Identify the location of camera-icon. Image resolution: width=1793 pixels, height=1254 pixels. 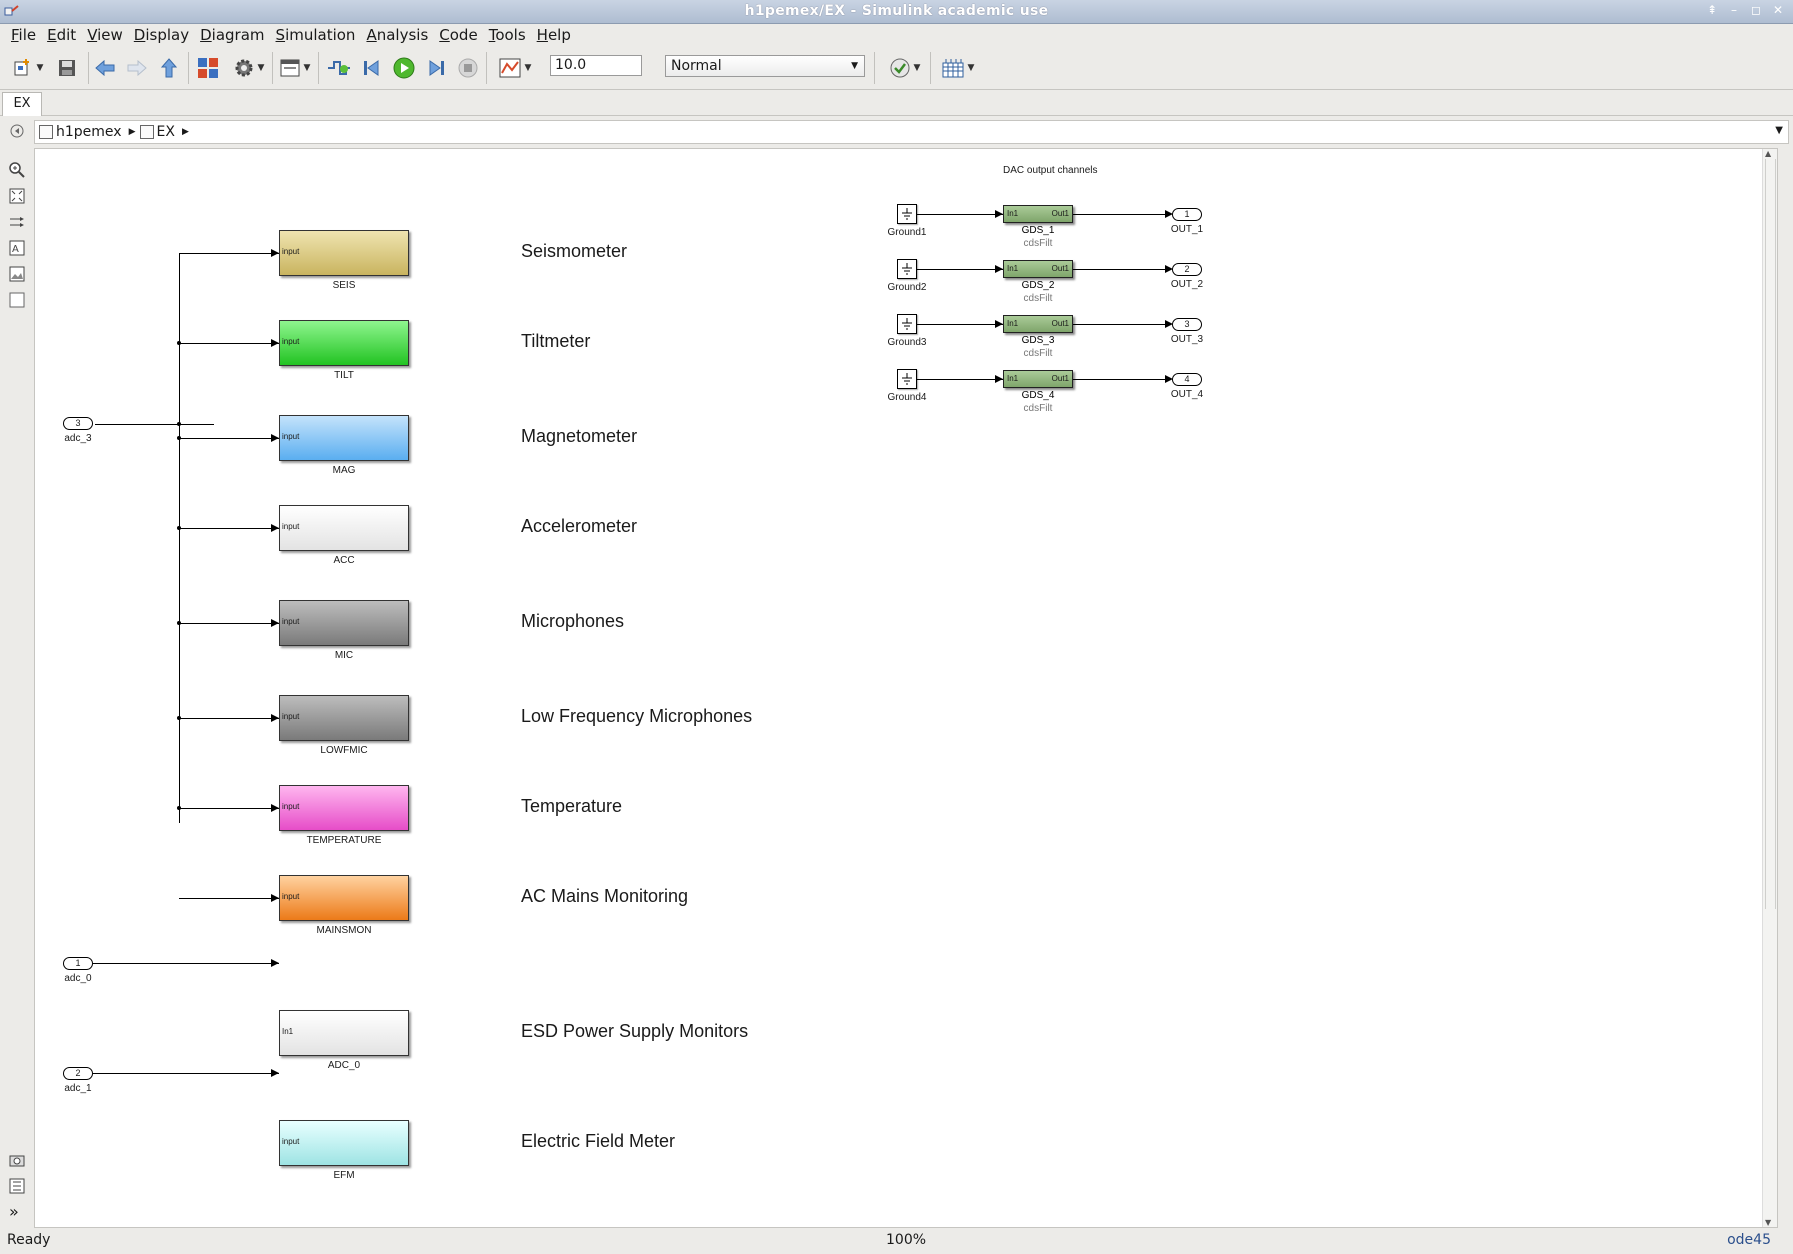
(17, 1160).